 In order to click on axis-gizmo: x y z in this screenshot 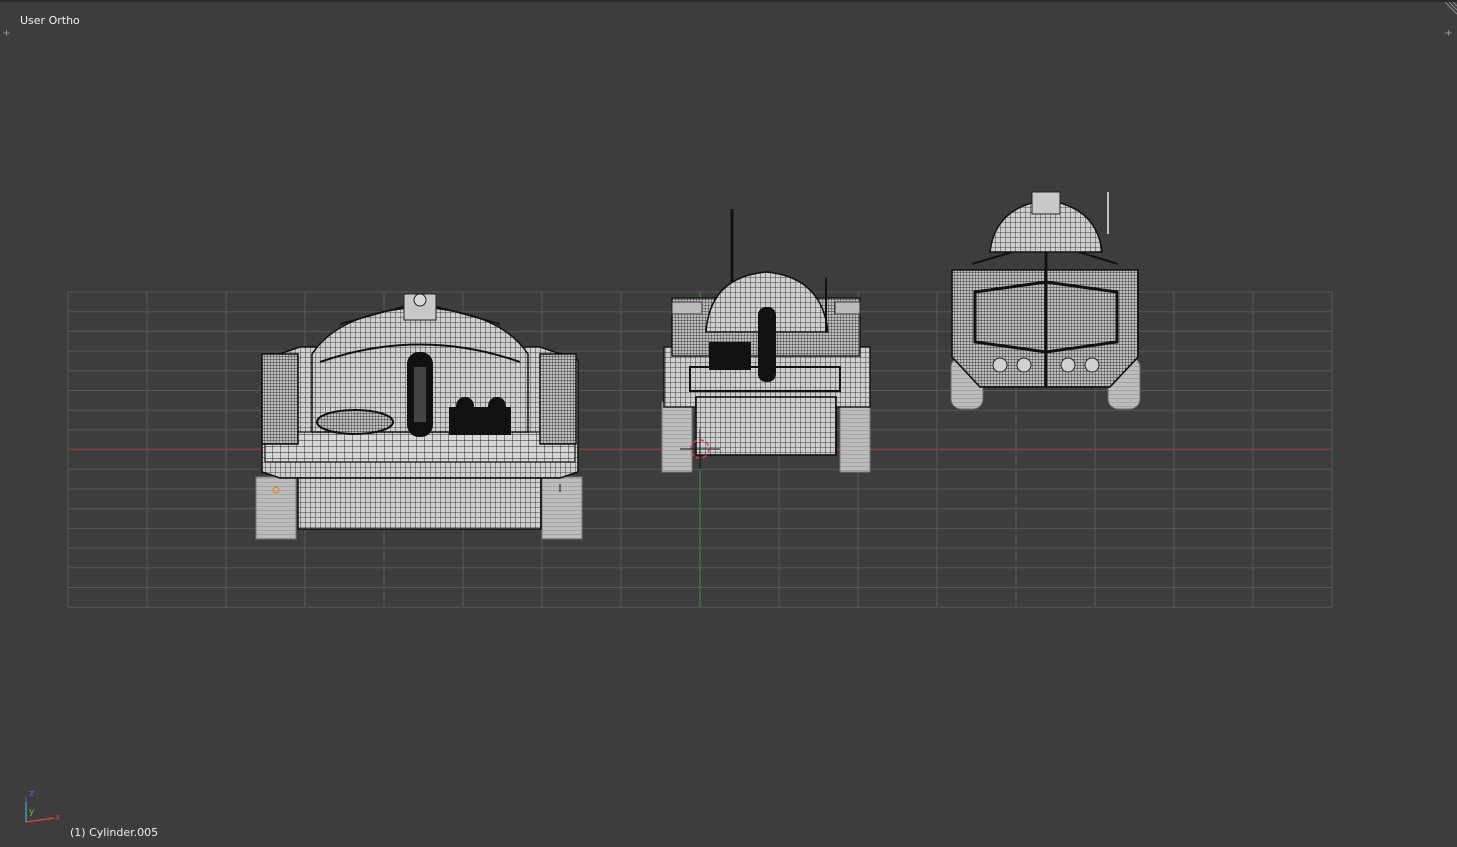, I will do `click(43, 806)`.